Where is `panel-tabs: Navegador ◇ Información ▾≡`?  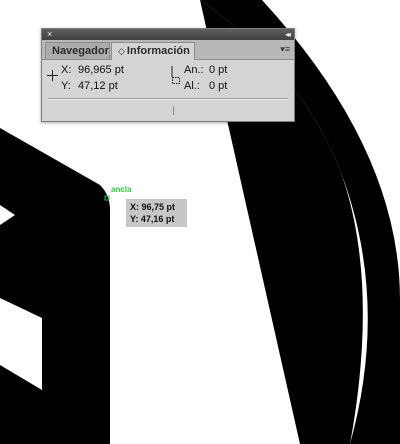
panel-tabs: Navegador ◇ Información ▾≡ is located at coordinates (168, 50).